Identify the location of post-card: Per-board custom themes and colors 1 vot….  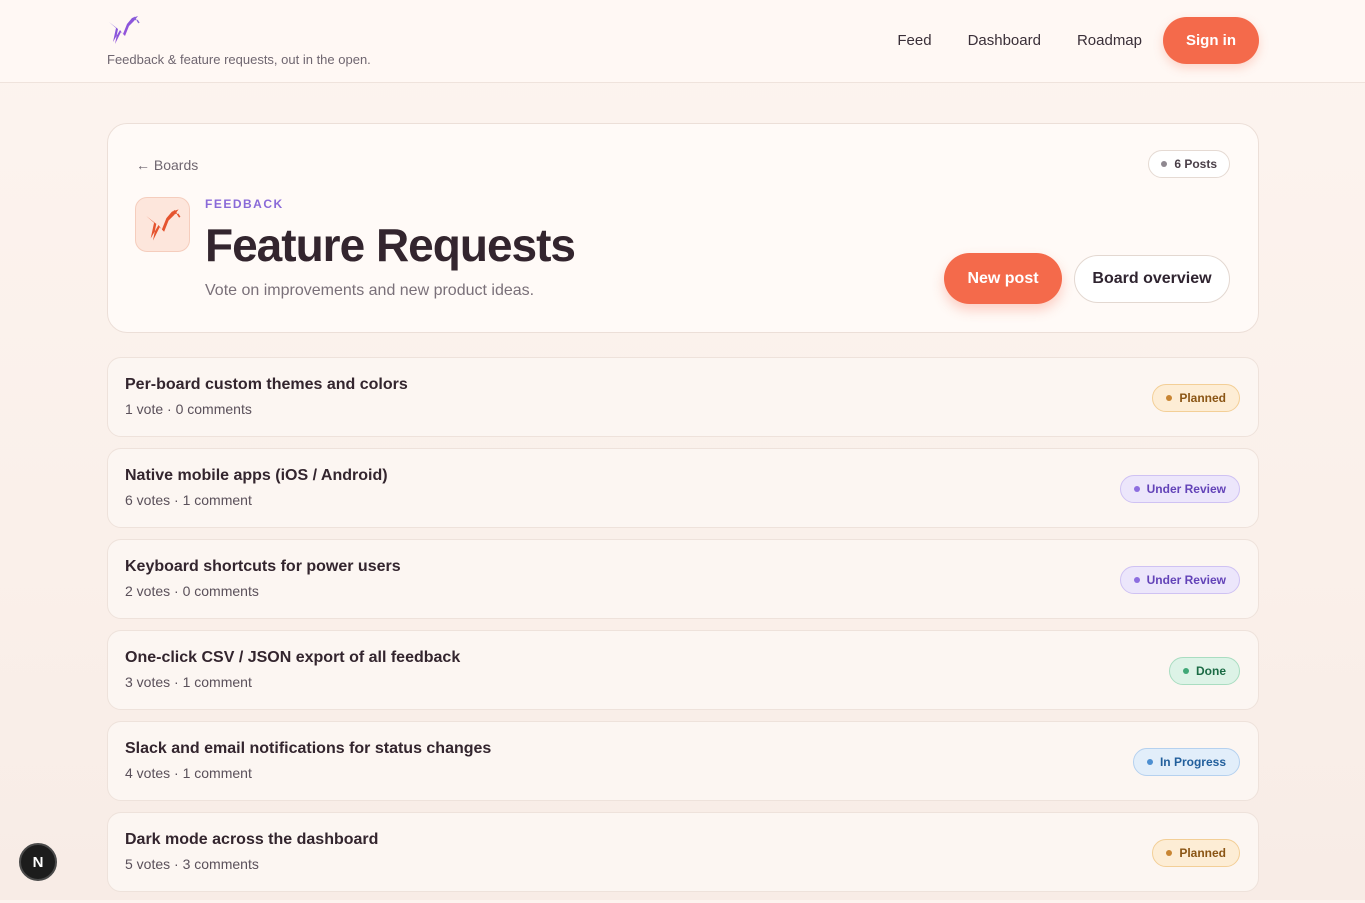
(683, 397).